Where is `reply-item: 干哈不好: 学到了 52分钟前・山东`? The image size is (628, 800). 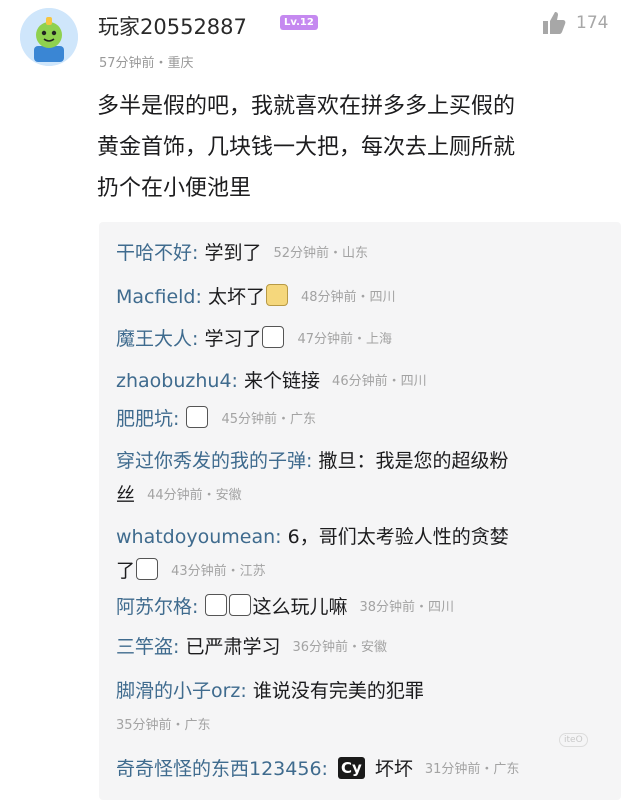
reply-item: 干哈不好: 学到了 52分钟前・山东 is located at coordinates (363, 253).